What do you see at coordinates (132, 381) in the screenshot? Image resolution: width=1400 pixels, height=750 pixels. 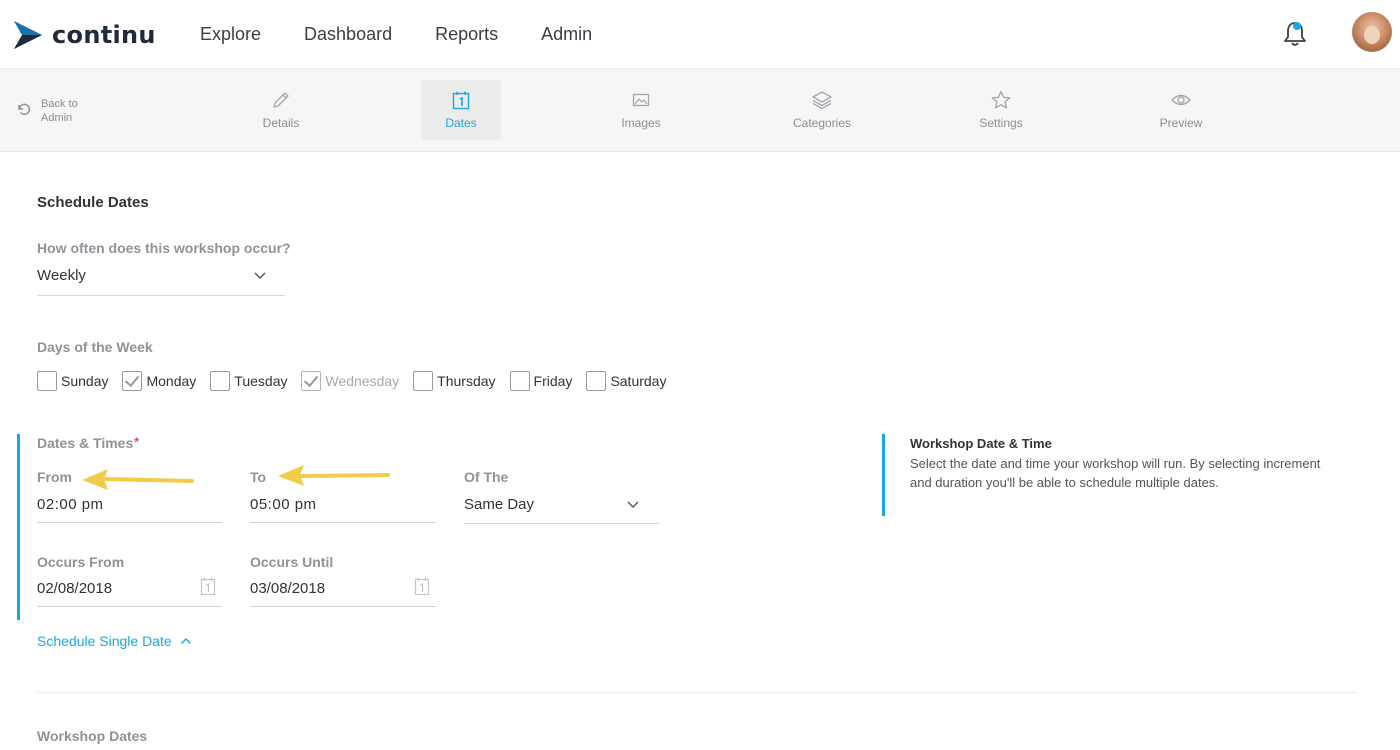 I see `monday-checkbox` at bounding box center [132, 381].